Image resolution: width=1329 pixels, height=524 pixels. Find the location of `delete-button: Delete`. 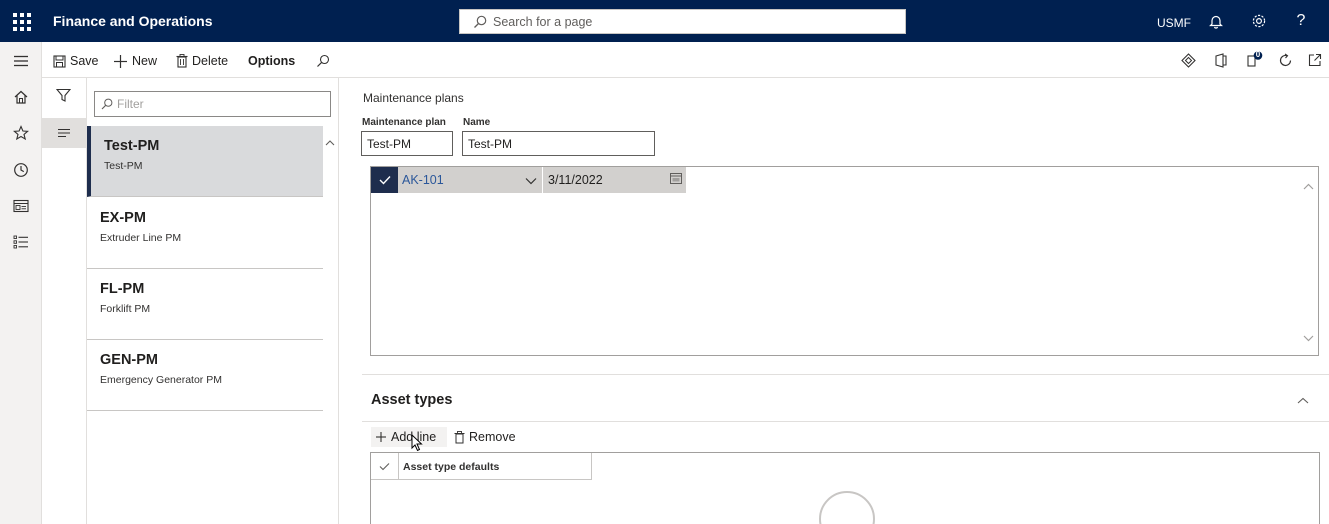

delete-button: Delete is located at coordinates (202, 61).